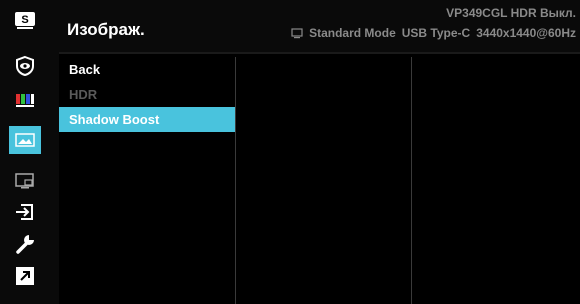 This screenshot has width=580, height=304. I want to click on resolution-text: 3440x1440@60Hz, so click(526, 33).